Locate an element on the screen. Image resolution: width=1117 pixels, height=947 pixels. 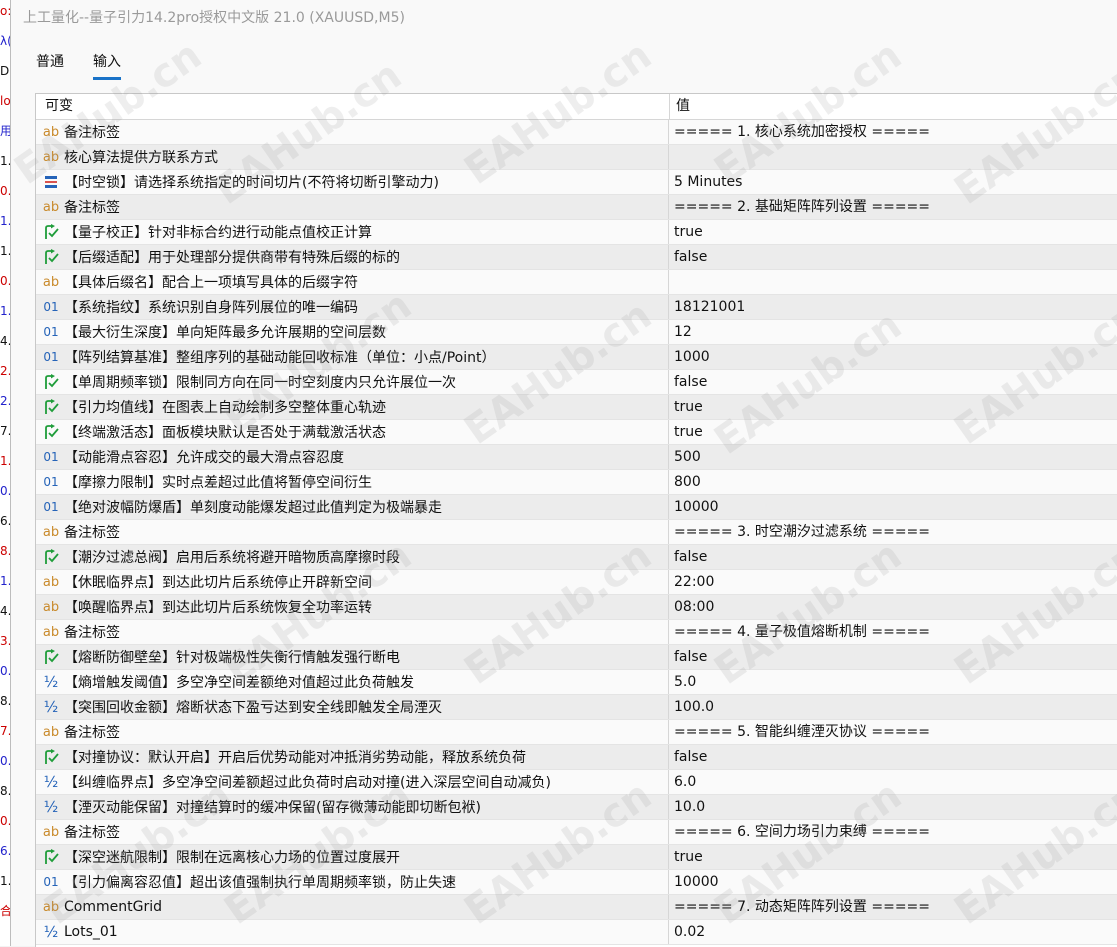
grid-row: 【终端激活态】面板模块默认是否处于满载激活状态 true is located at coordinates (576, 432).